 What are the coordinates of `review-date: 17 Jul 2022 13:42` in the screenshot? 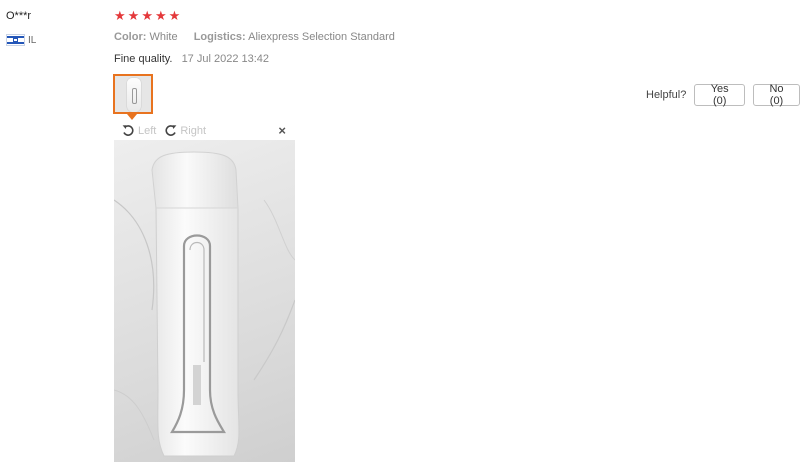 It's located at (225, 59).